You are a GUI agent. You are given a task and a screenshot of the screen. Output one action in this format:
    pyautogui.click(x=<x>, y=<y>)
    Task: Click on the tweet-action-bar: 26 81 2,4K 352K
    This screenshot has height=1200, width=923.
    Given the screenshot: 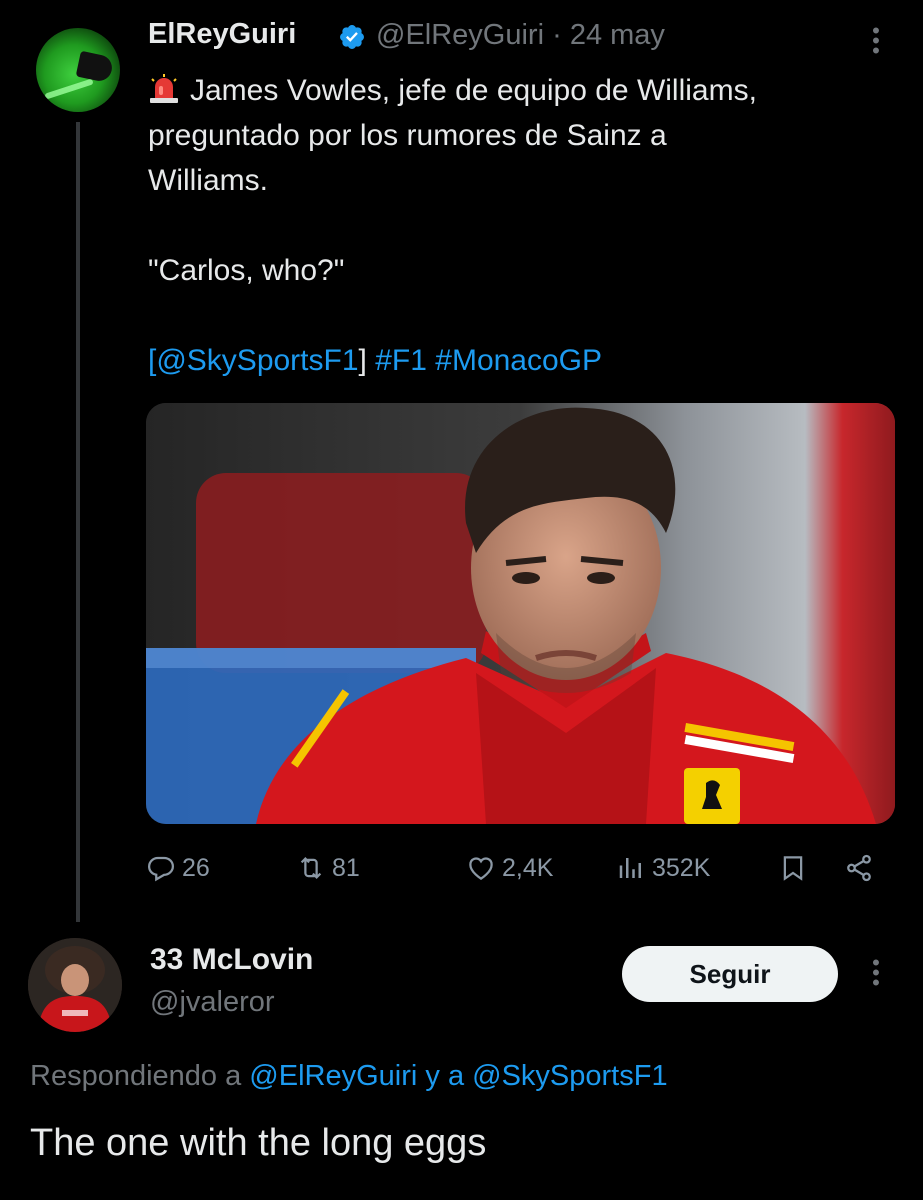 What is the action you would take?
    pyautogui.click(x=516, y=868)
    